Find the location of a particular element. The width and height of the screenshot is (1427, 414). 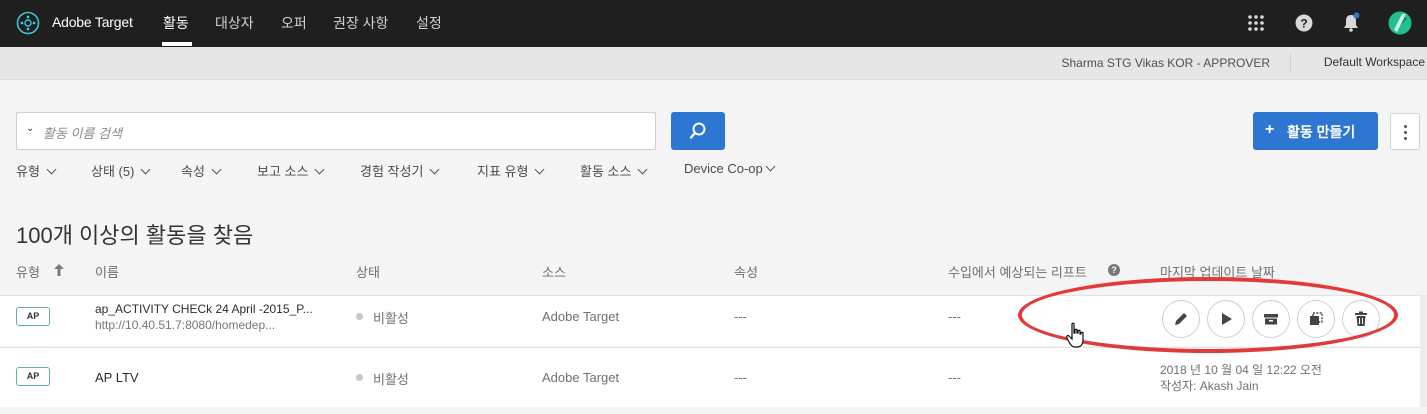

column-header-type: 유형 is located at coordinates (28, 271).